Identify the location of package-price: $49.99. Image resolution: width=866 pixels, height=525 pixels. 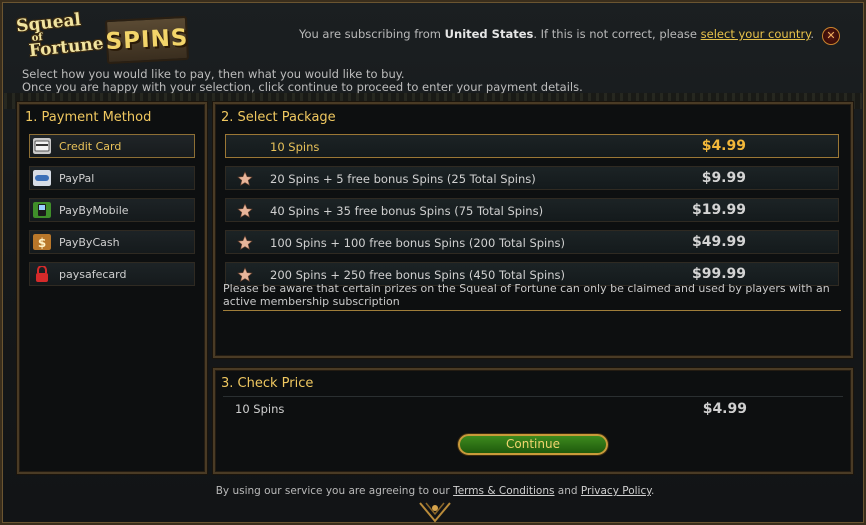
(718, 242).